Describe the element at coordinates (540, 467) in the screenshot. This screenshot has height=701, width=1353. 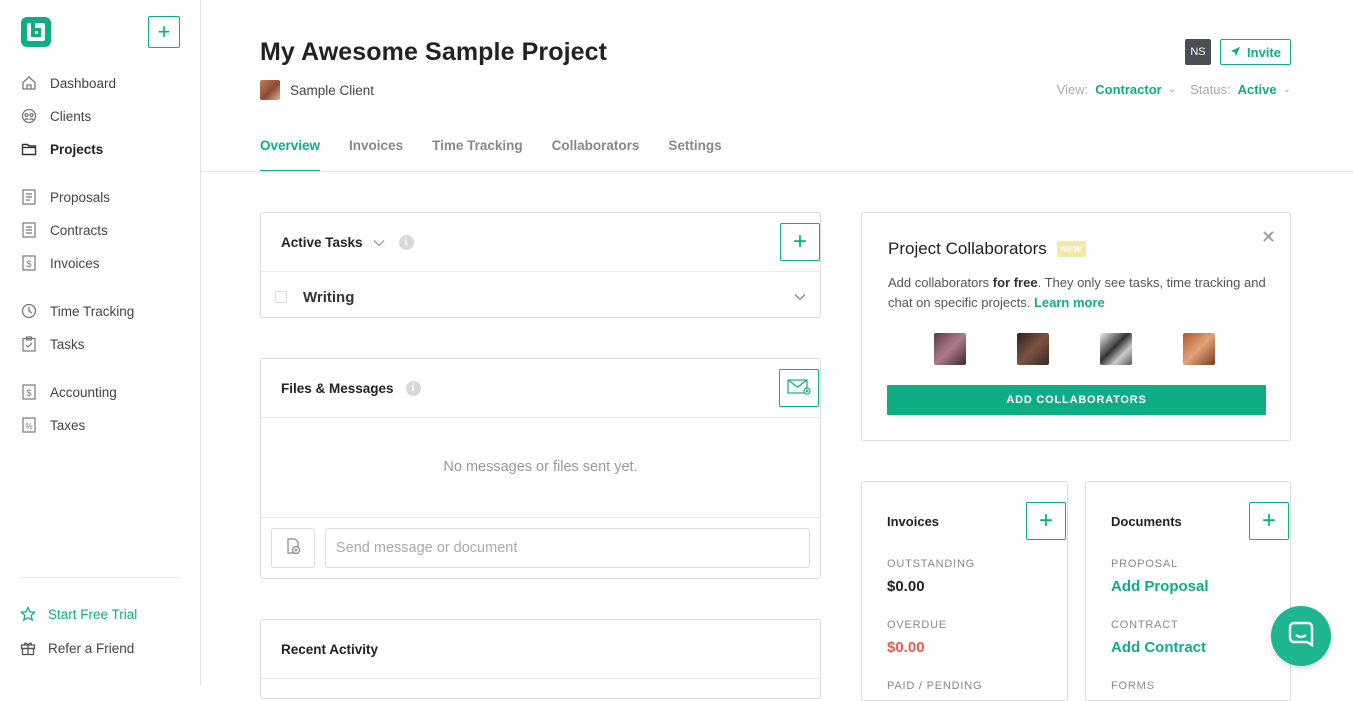
I see `empty-messages-text: No messages or files sent yet.` at that location.